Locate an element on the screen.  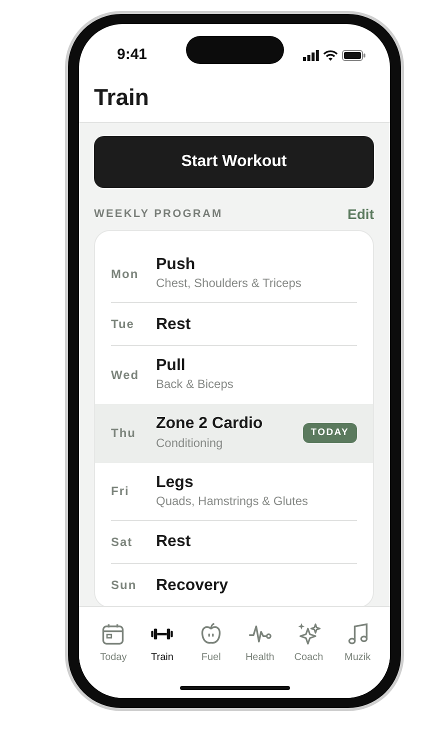
day-row: Sat Rest is located at coordinates (234, 542).